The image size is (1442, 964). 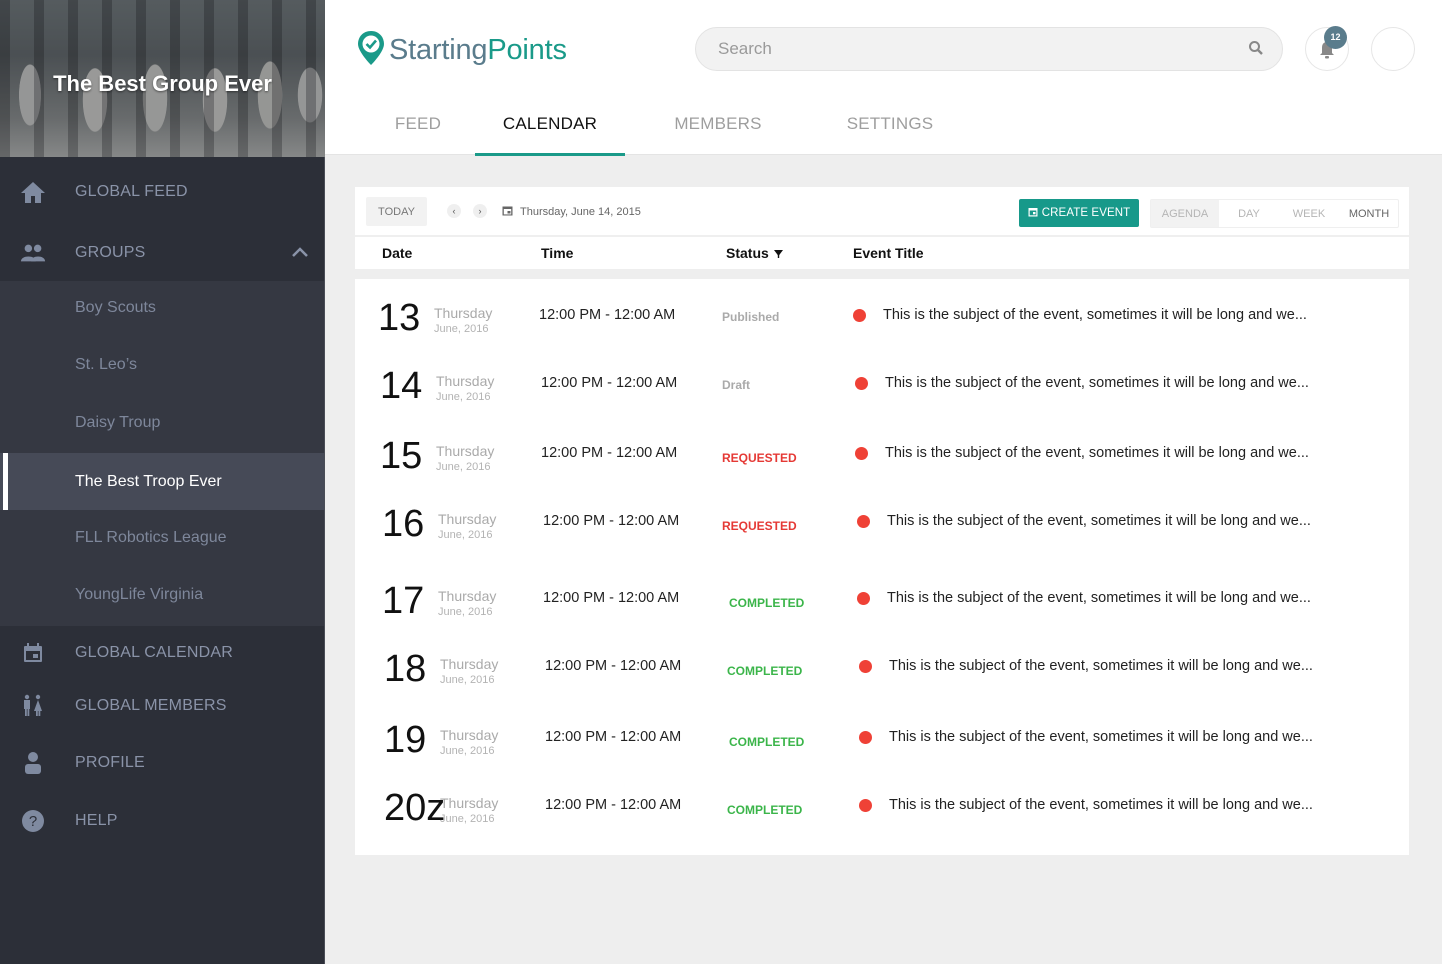 I want to click on sidebar-item-label: PROFILE, so click(x=110, y=762).